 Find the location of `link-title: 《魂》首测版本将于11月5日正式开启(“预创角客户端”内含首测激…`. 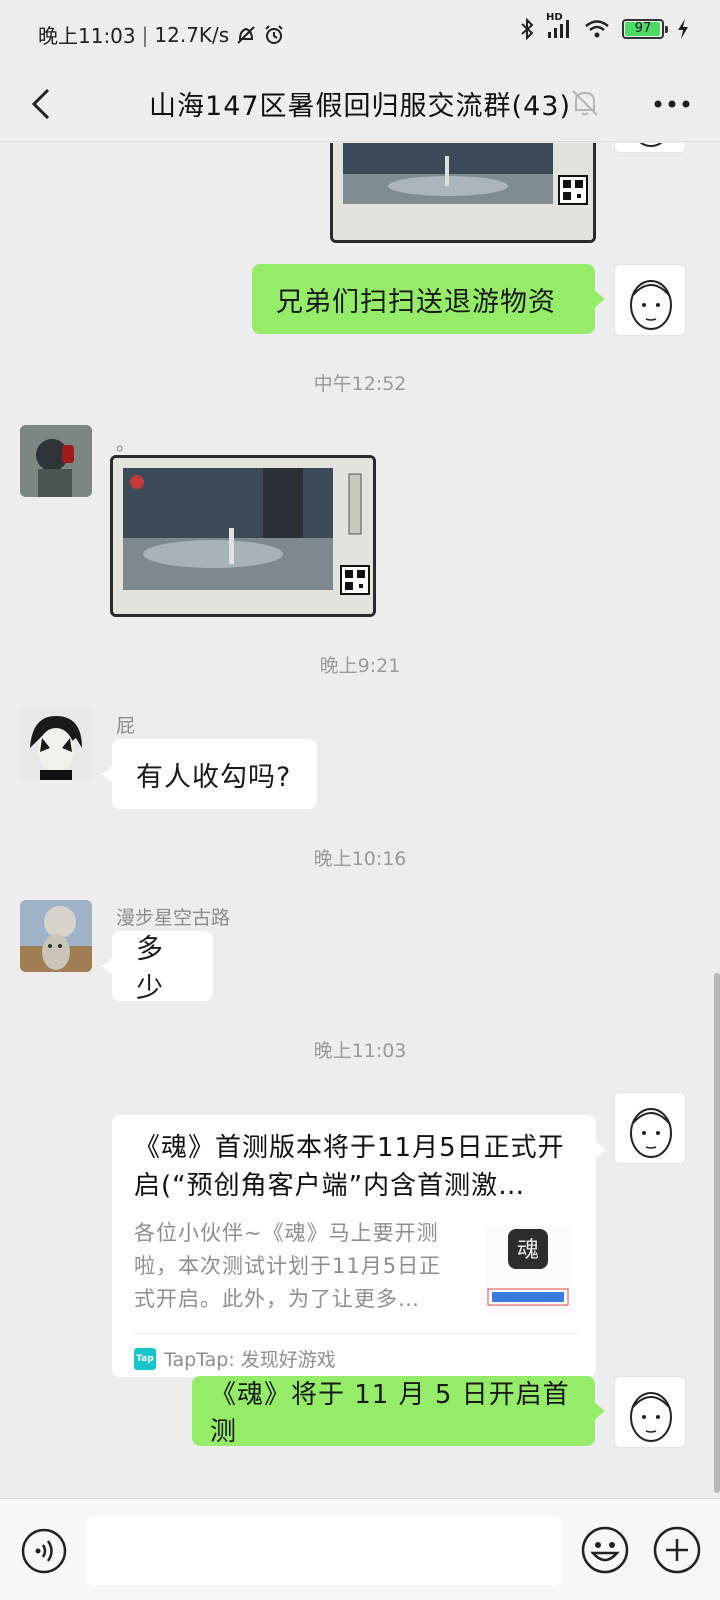

link-title: 《魂》首测版本将于11月5日正式开启(“预创角客户端”内含首测激… is located at coordinates (349, 1167).